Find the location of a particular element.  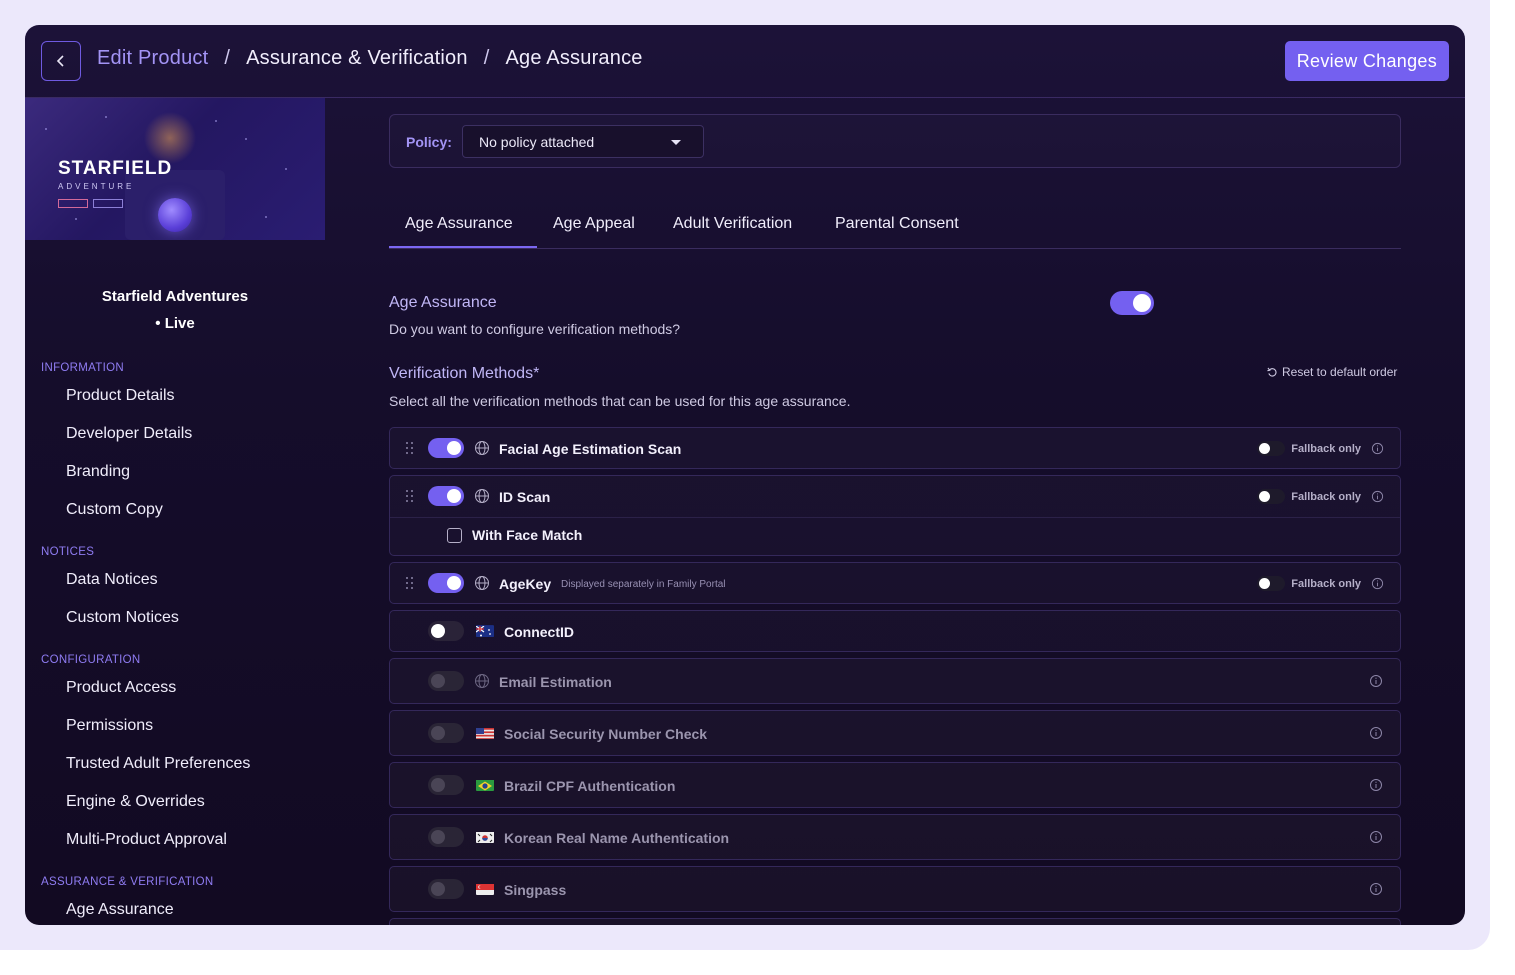

nav-item-product-access: Product Access is located at coordinates (121, 688).